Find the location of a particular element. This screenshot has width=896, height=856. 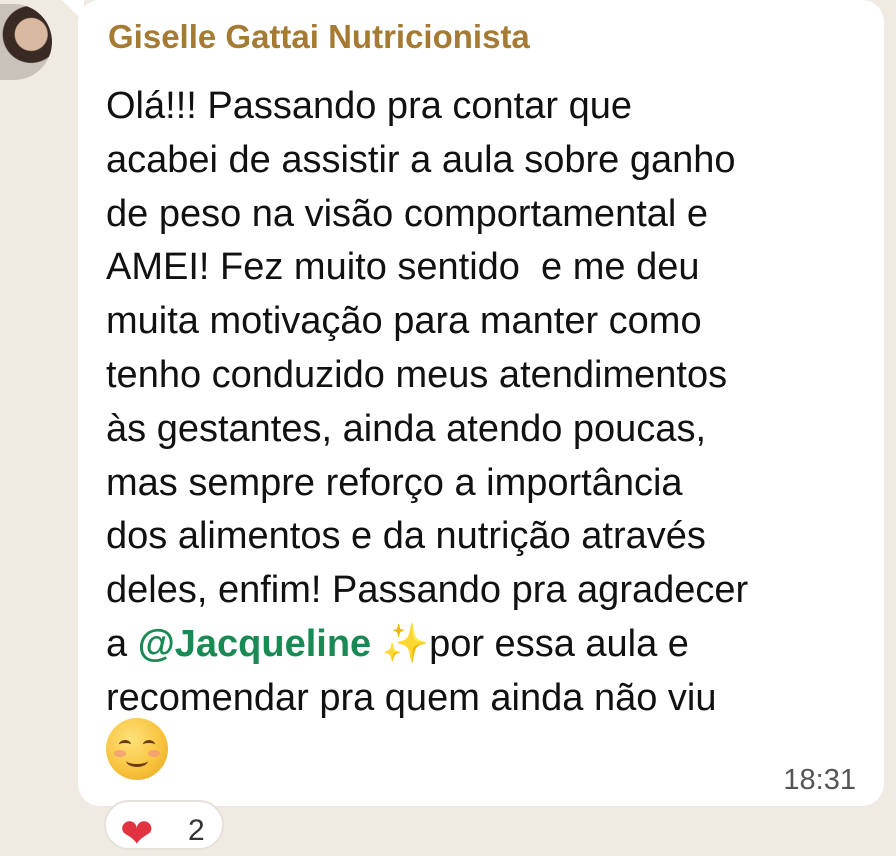

message-line: deles, enfim! Passando pra agradecer is located at coordinates (427, 590).